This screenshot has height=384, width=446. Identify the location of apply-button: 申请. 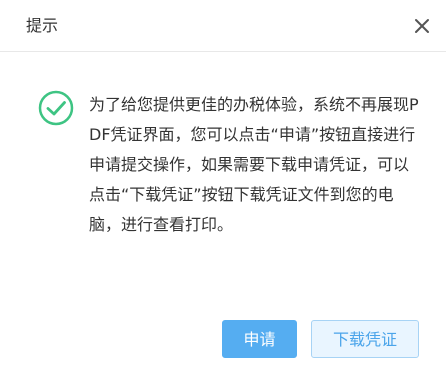
(259, 339).